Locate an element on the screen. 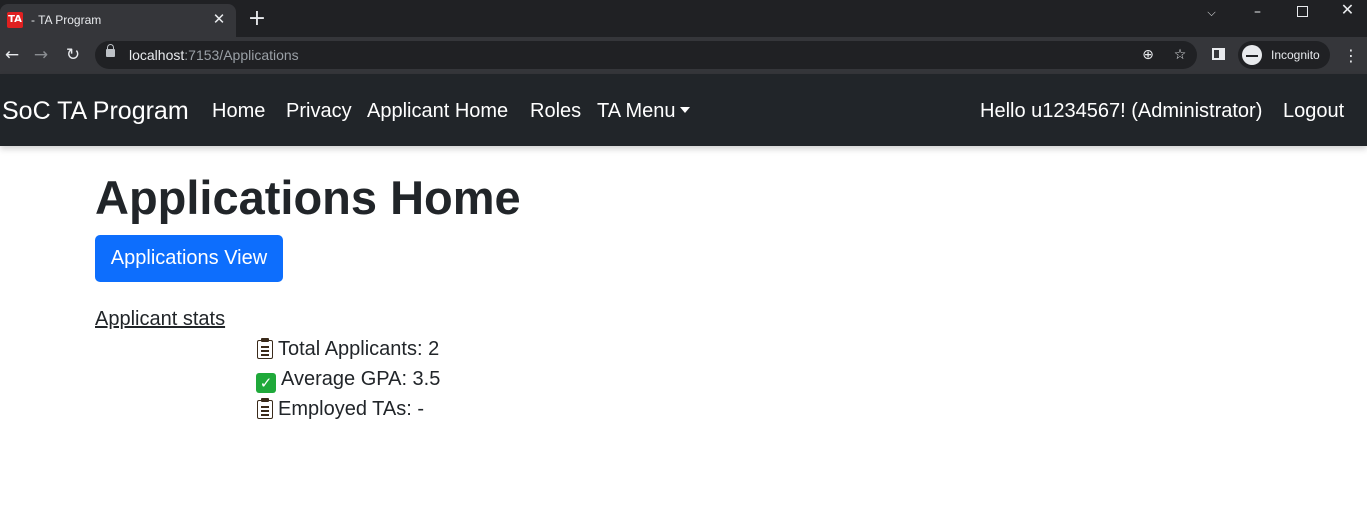 This screenshot has width=1367, height=523. reload-icon: ↻ is located at coordinates (73, 55).